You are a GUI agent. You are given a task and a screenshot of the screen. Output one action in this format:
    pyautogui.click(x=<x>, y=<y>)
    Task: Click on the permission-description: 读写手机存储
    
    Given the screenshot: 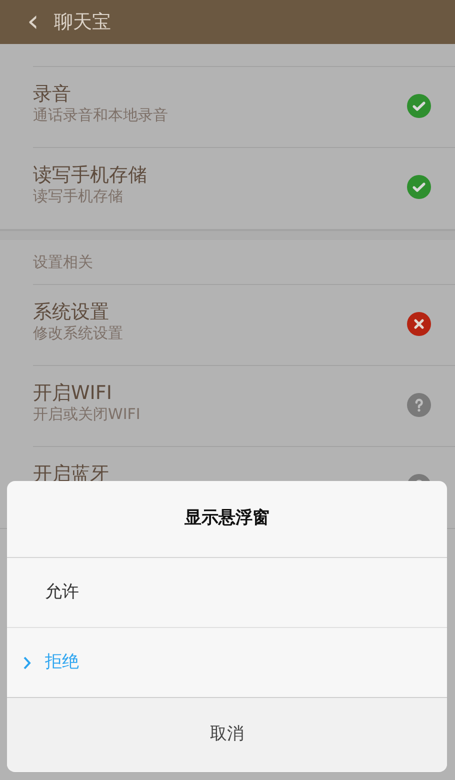 What is the action you would take?
    pyautogui.click(x=78, y=196)
    